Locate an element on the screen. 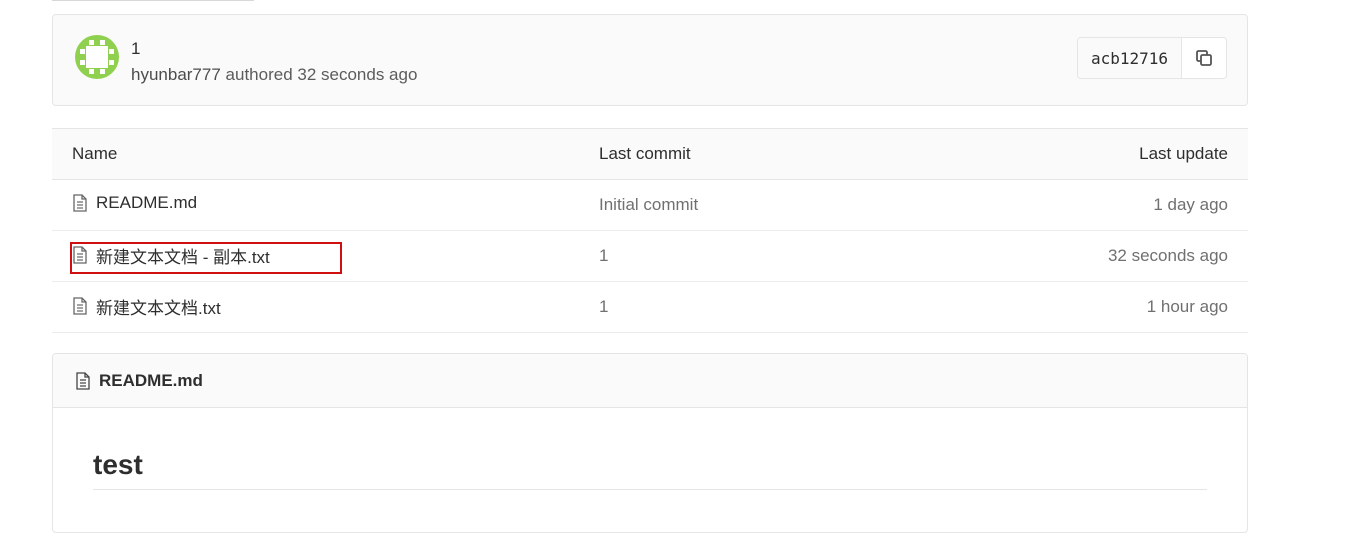 The image size is (1363, 540). copy-icon is located at coordinates (1204, 58).